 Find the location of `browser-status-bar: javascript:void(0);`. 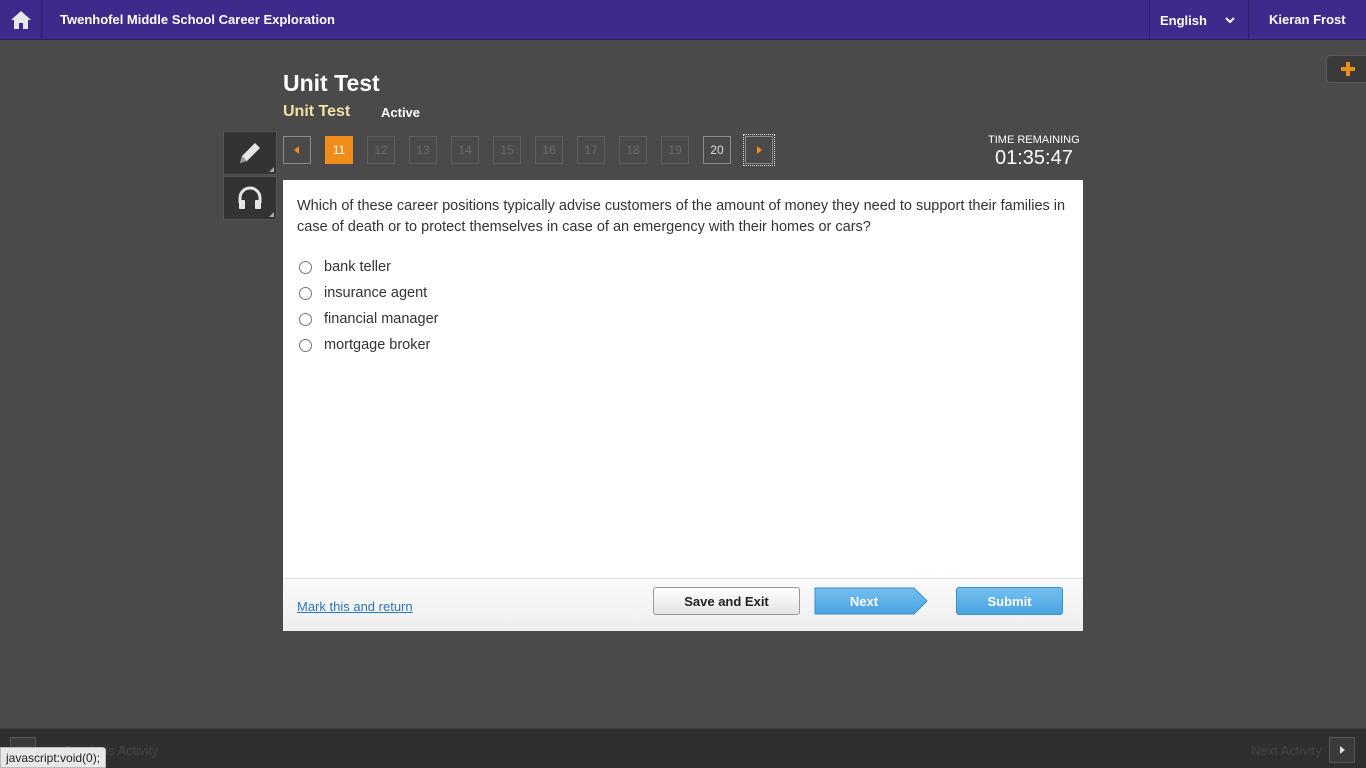

browser-status-bar: javascript:void(0); is located at coordinates (53, 757).